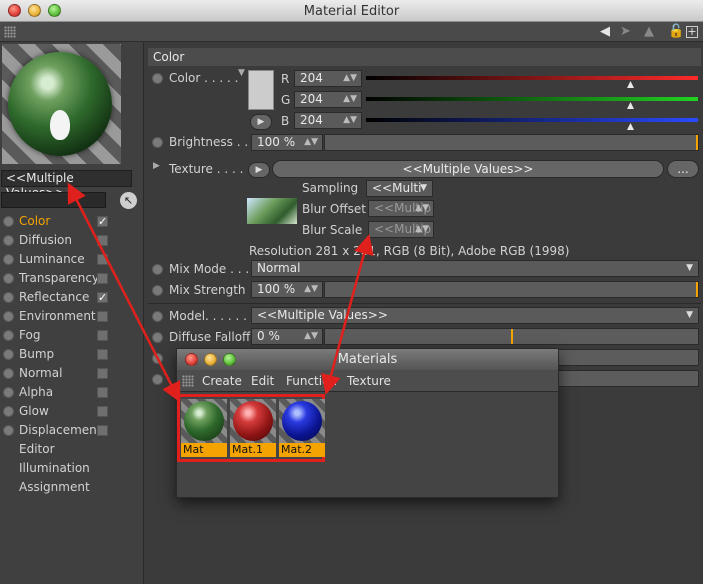  Describe the element at coordinates (72, 468) in the screenshot. I see `tab-illumination: Illumination` at that location.